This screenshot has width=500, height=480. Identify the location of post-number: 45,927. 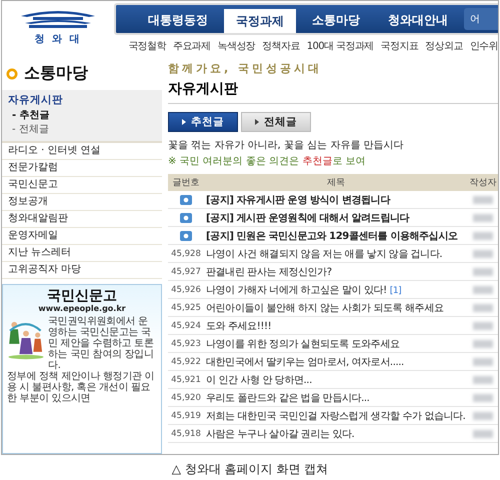
(186, 271).